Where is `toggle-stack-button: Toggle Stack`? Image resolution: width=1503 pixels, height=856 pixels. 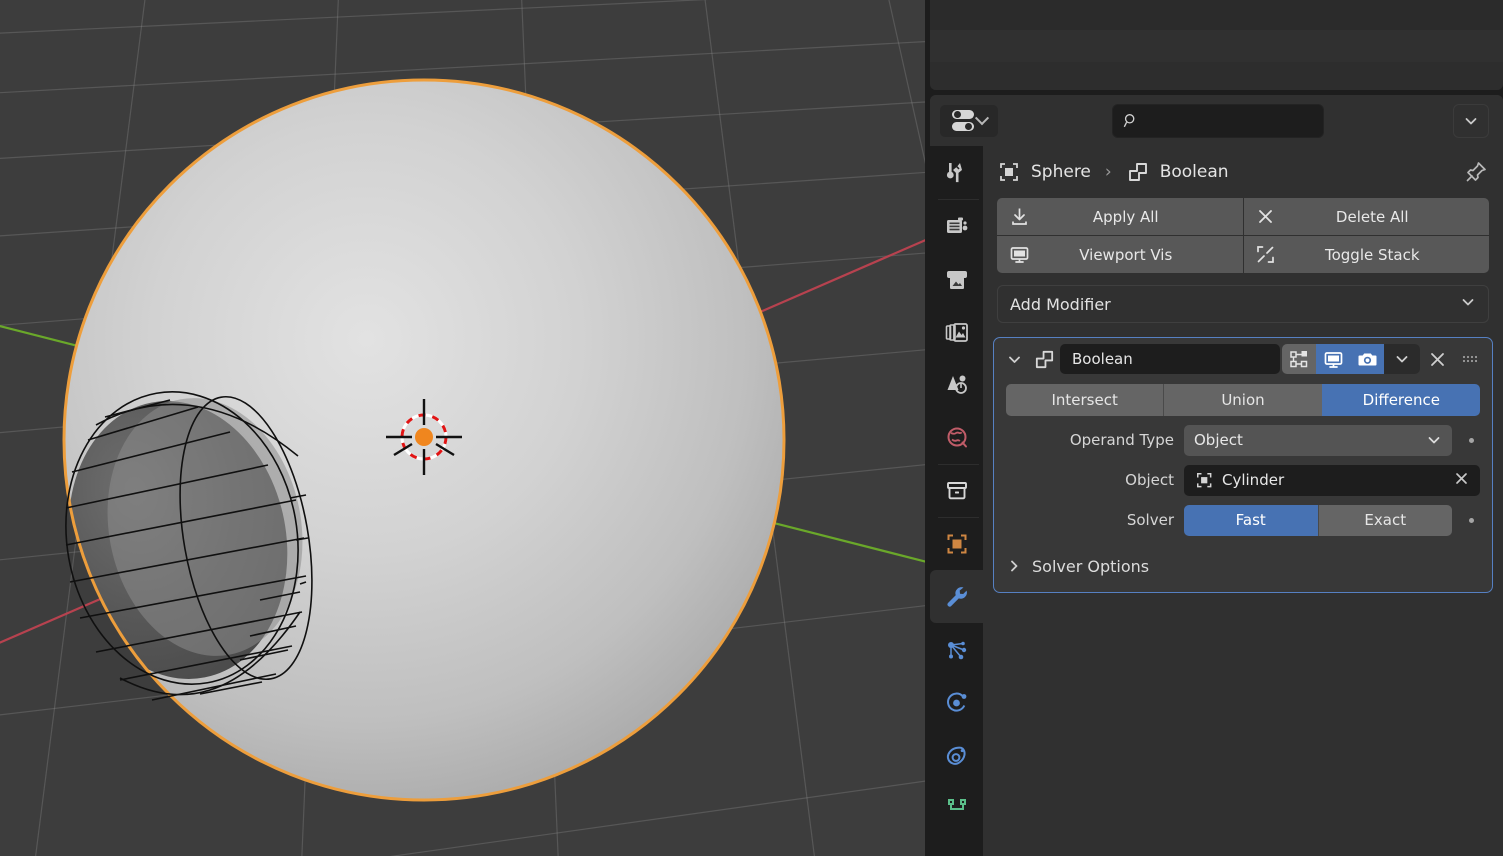 toggle-stack-button: Toggle Stack is located at coordinates (1366, 254).